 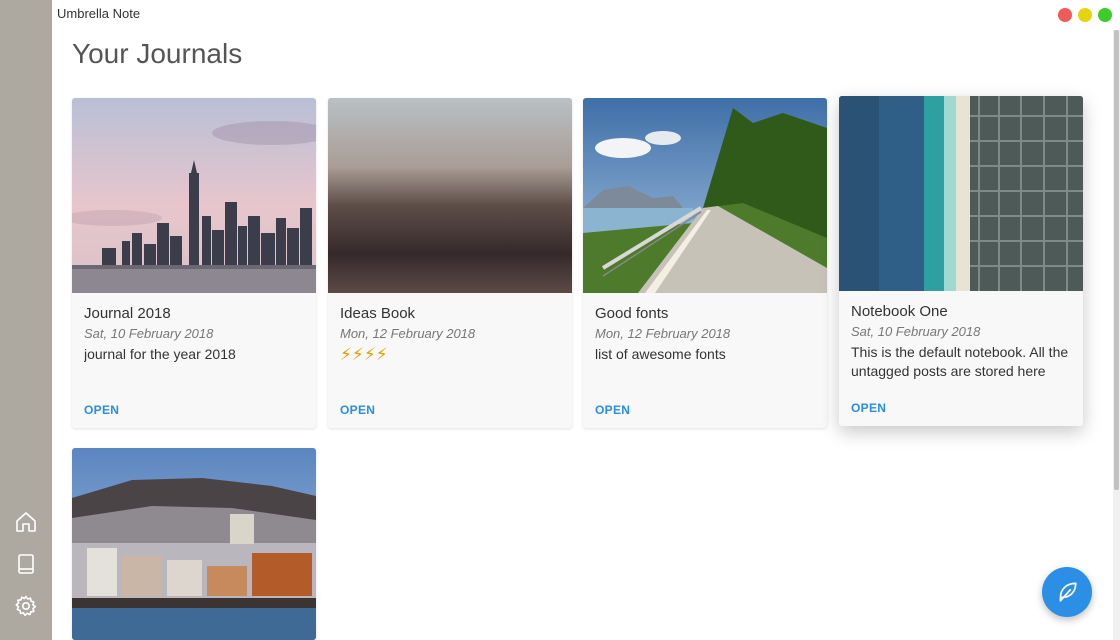 What do you see at coordinates (99, 13) in the screenshot?
I see `app-title: Umbrella Note` at bounding box center [99, 13].